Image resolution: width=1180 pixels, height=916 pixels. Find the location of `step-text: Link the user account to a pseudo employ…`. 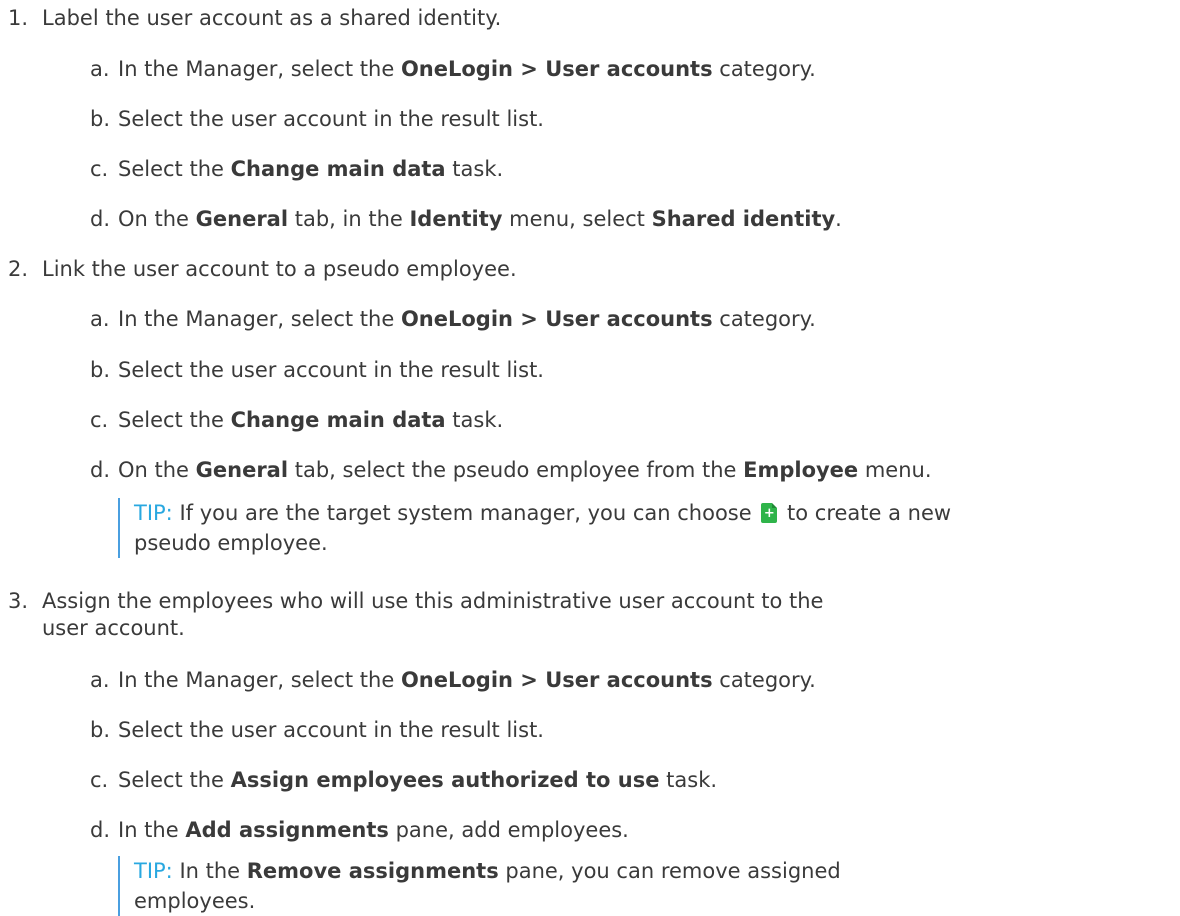

step-text: Link the user account to a pseudo employ… is located at coordinates (279, 269).